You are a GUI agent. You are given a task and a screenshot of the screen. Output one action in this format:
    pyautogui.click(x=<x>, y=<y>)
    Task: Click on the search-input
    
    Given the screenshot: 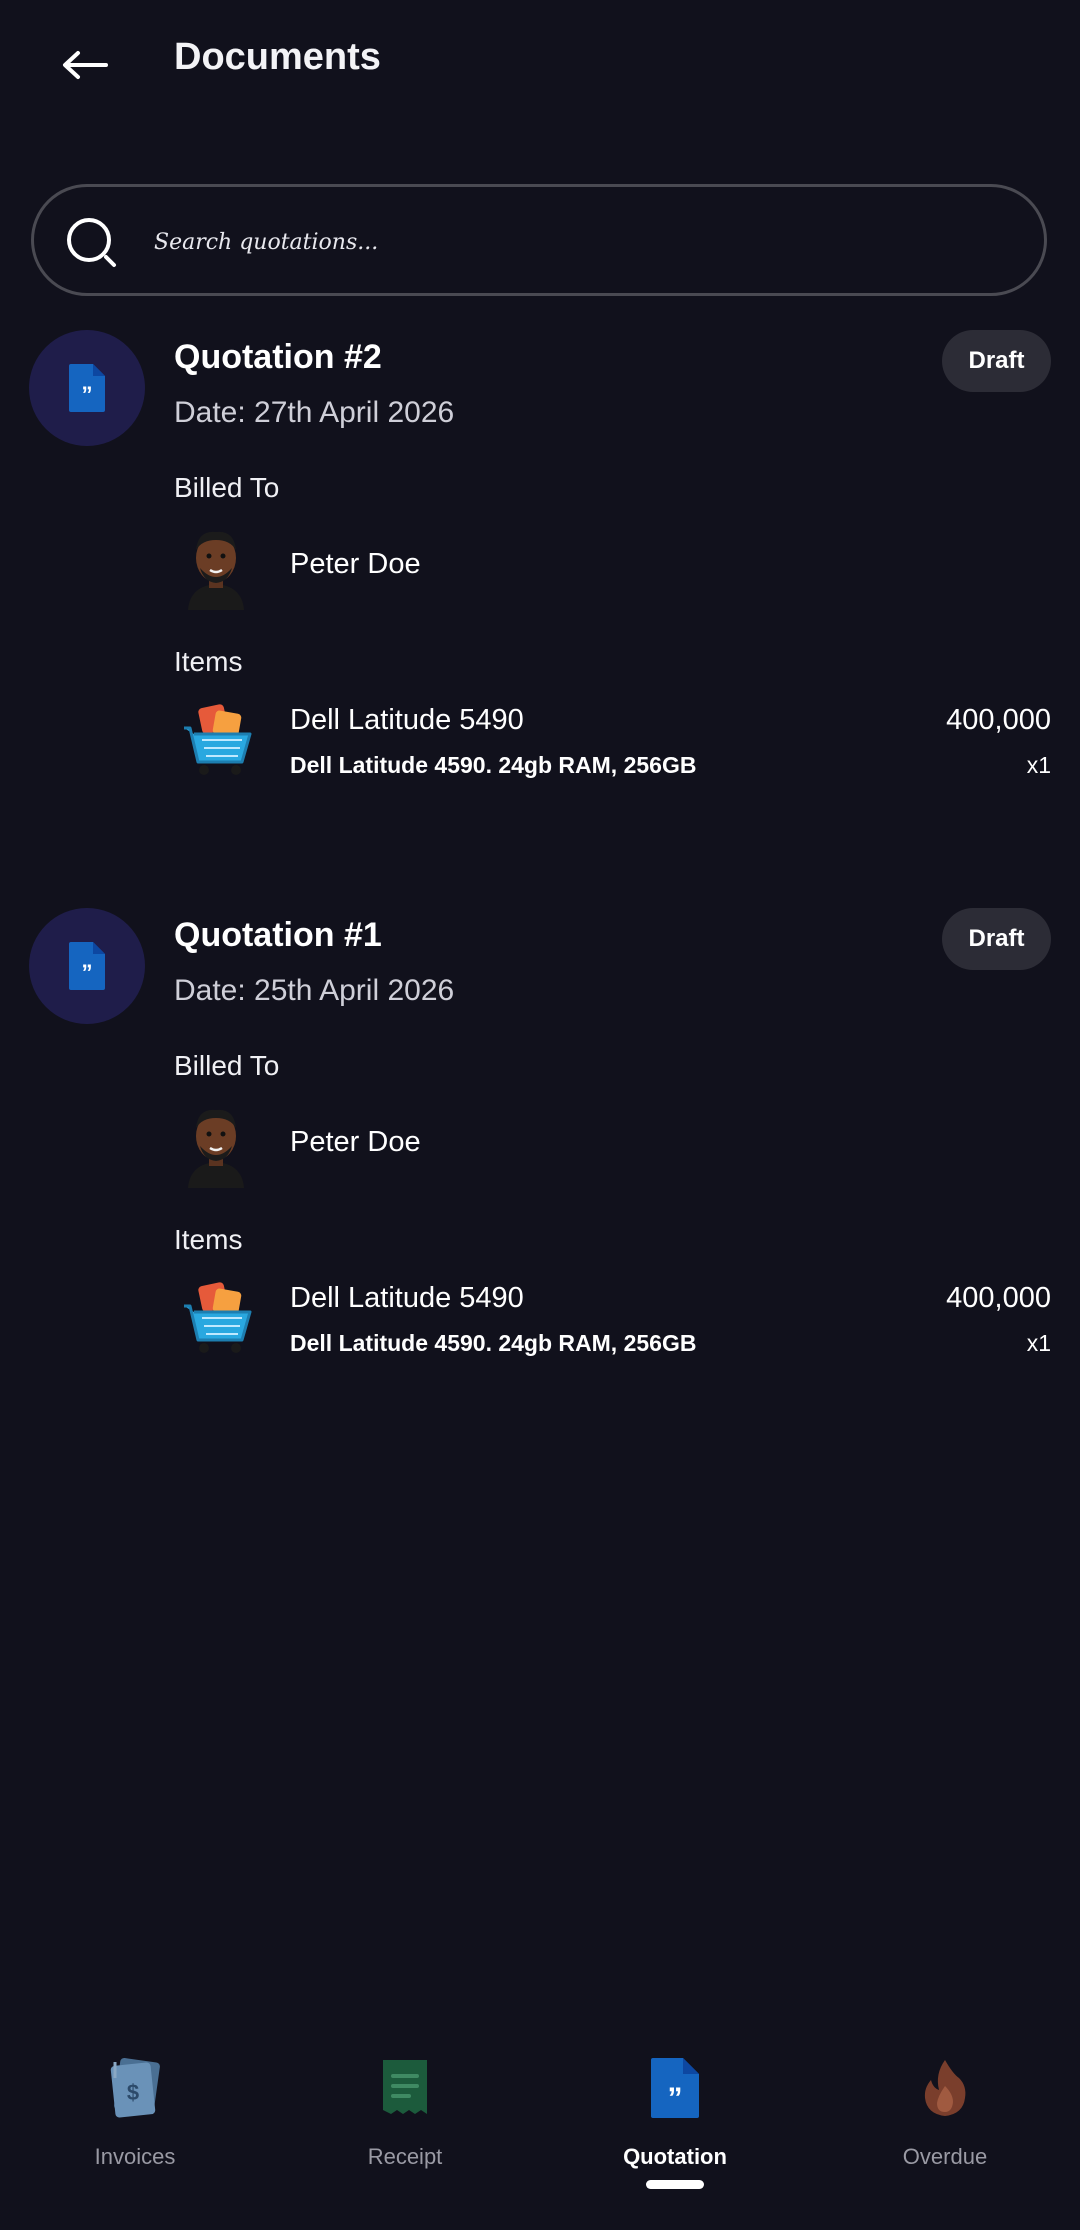 What is the action you would take?
    pyautogui.click(x=564, y=242)
    